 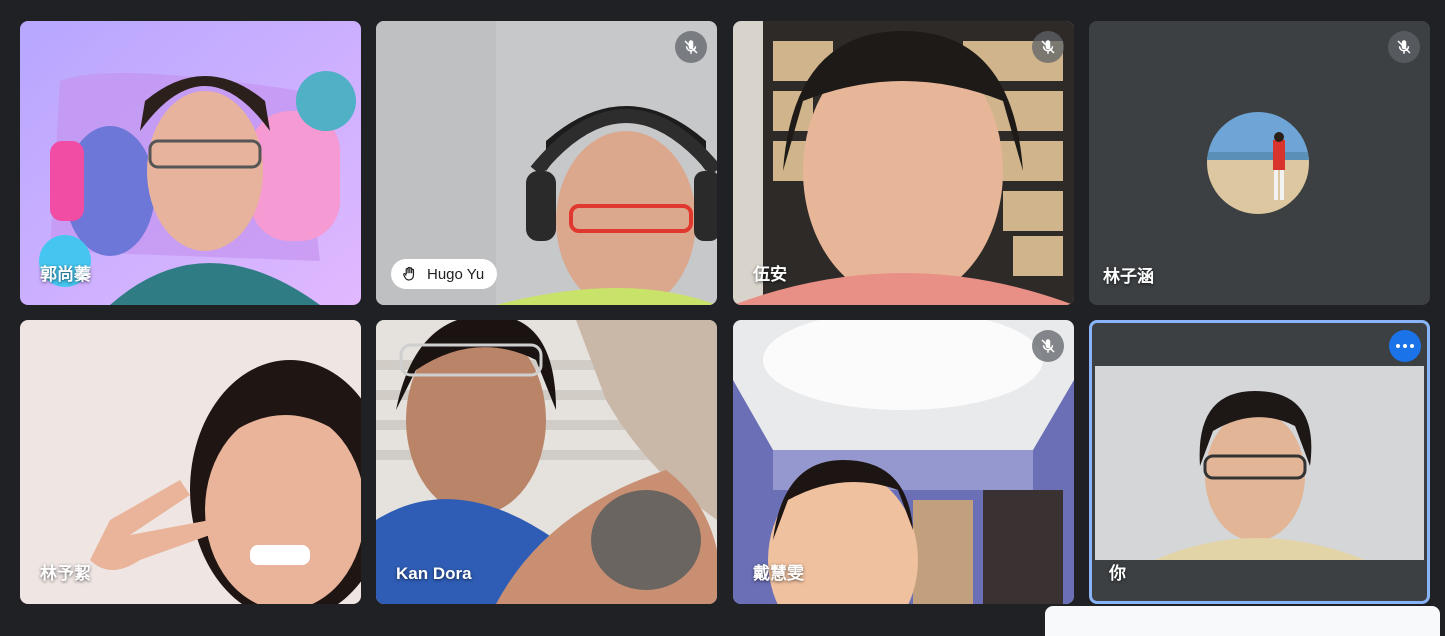 What do you see at coordinates (65, 573) in the screenshot?
I see `participant-name: 林予絜` at bounding box center [65, 573].